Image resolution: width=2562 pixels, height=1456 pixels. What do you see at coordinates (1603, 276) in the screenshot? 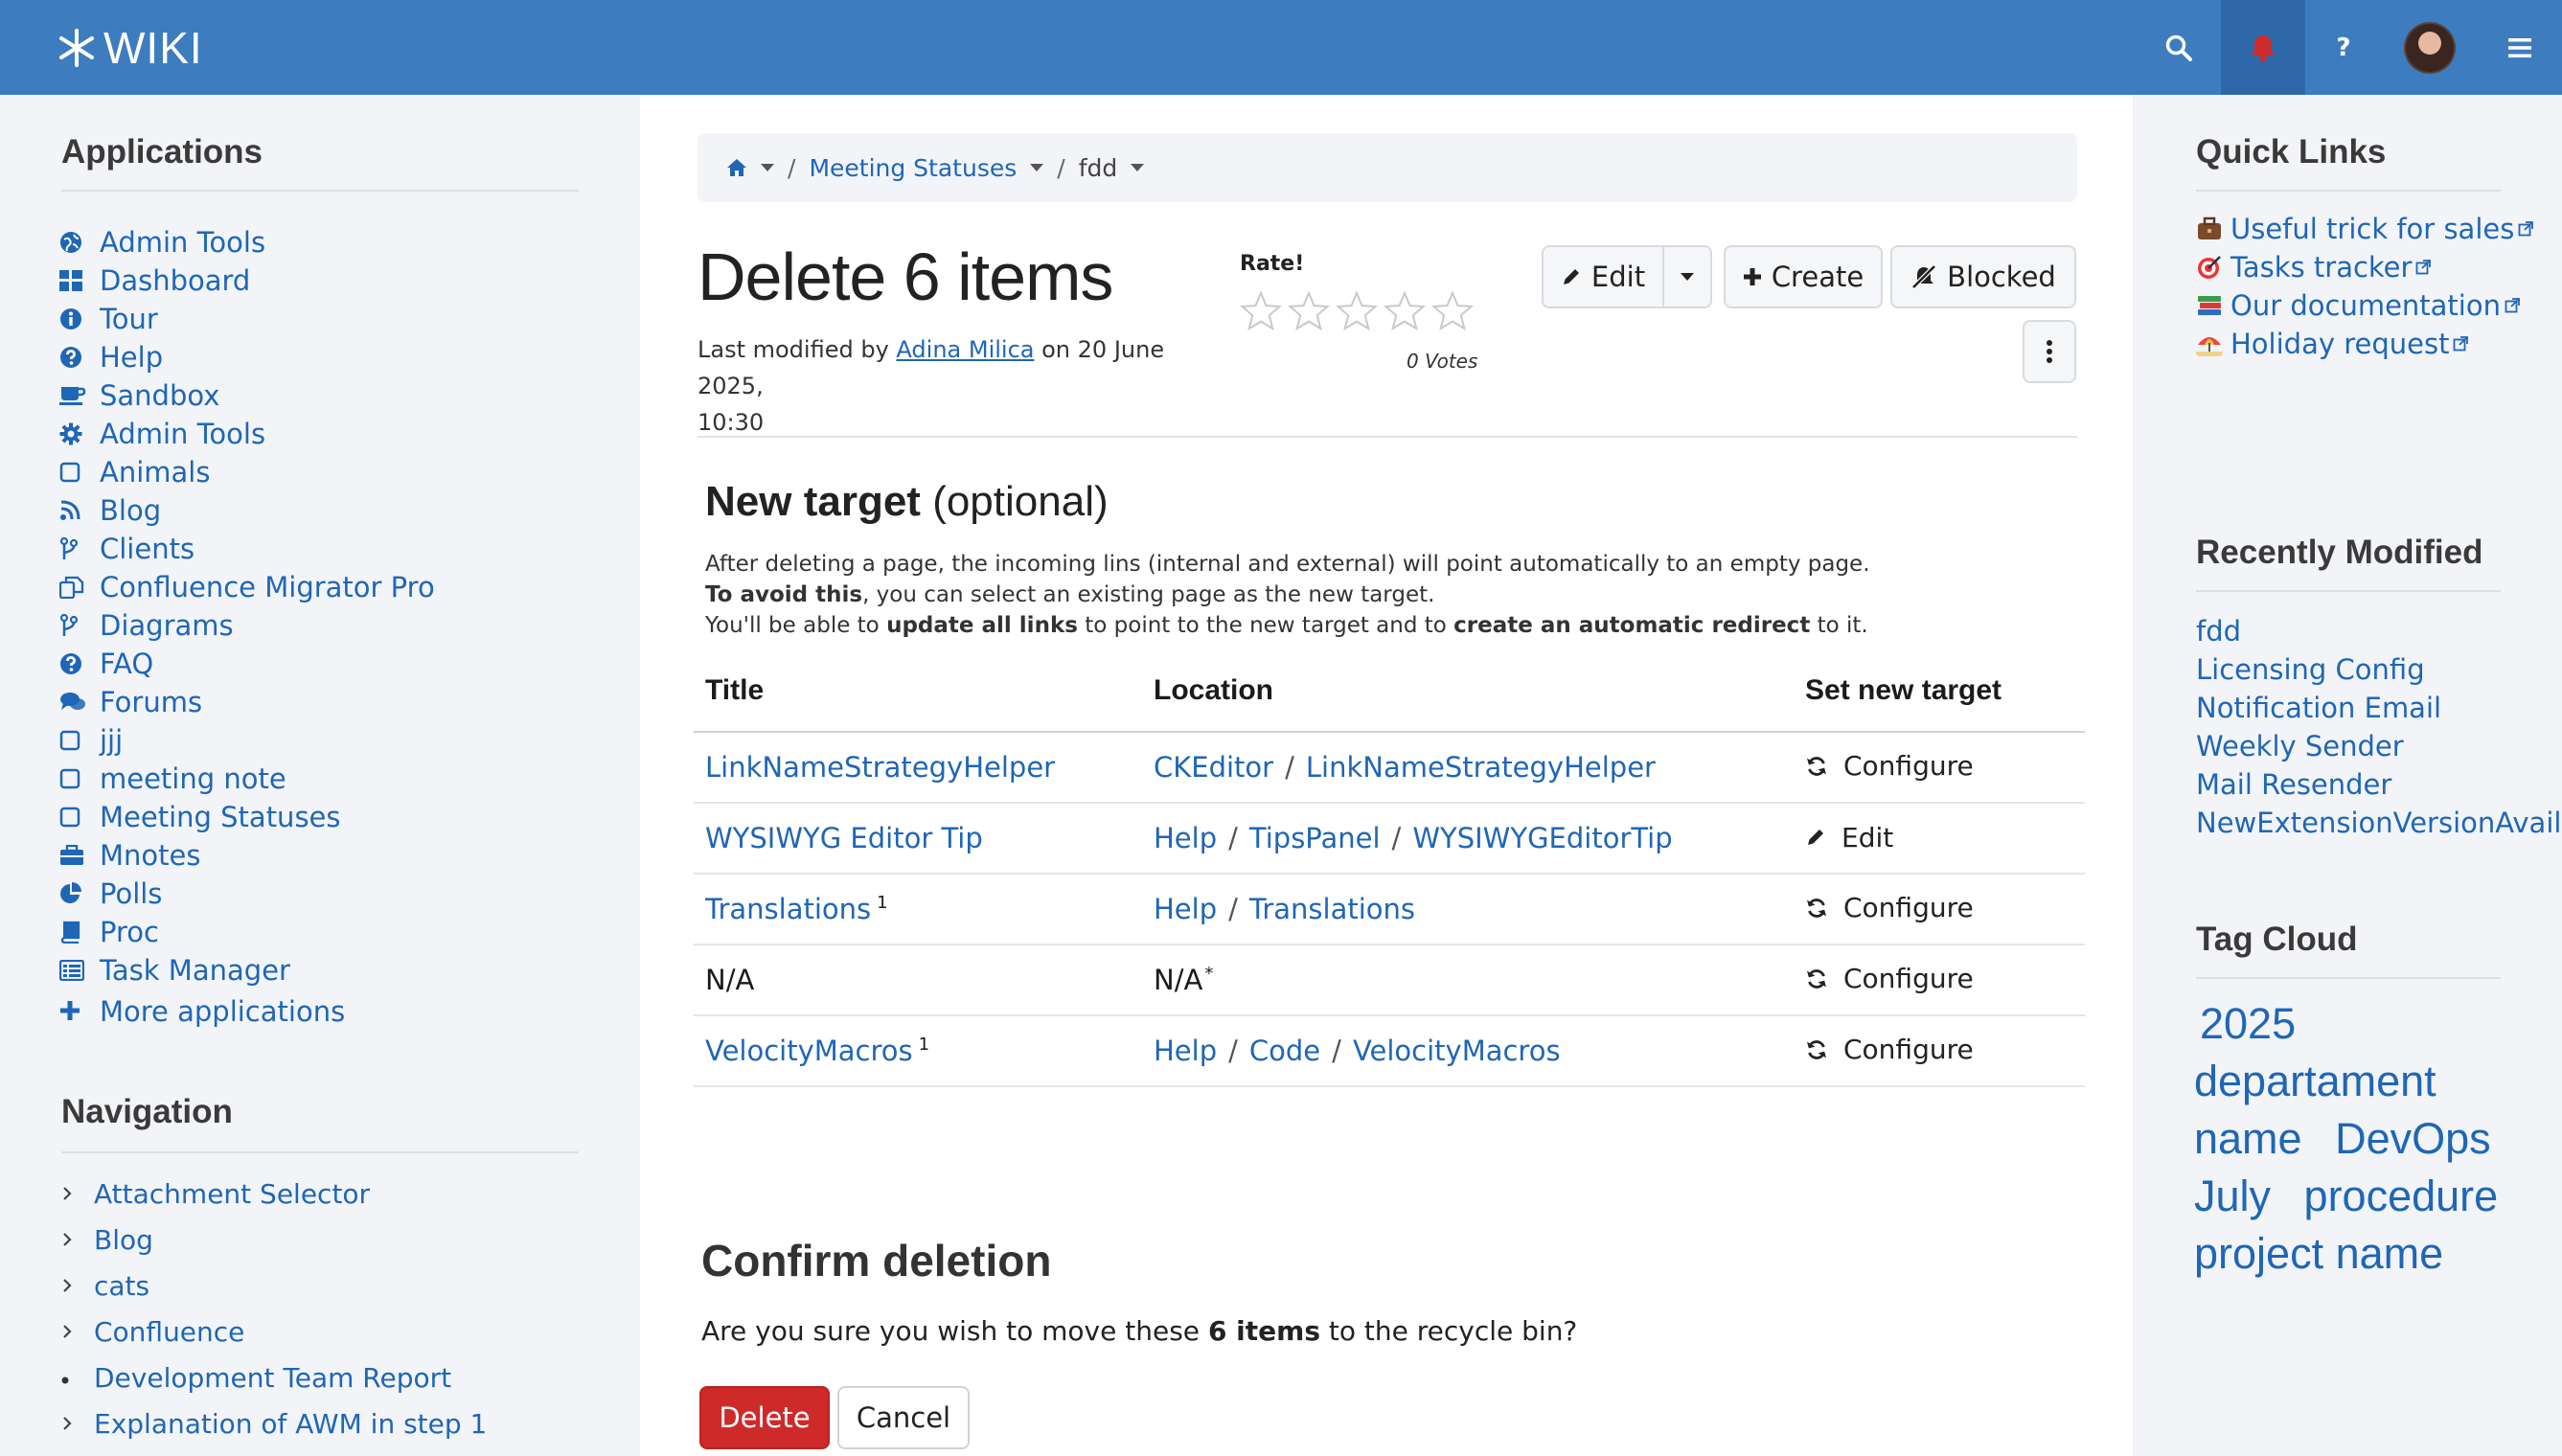
I see `edit-button: Edit` at bounding box center [1603, 276].